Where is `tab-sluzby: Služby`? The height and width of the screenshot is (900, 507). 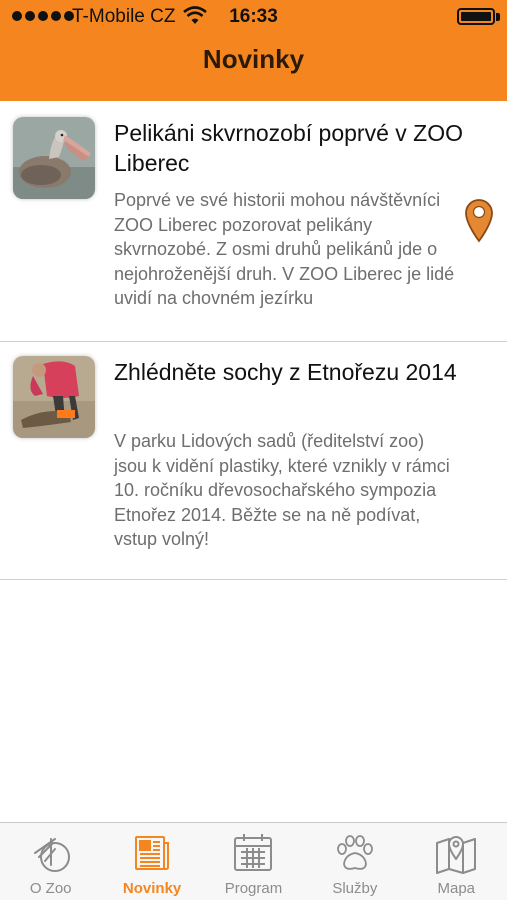 tab-sluzby: Služby is located at coordinates (354, 861).